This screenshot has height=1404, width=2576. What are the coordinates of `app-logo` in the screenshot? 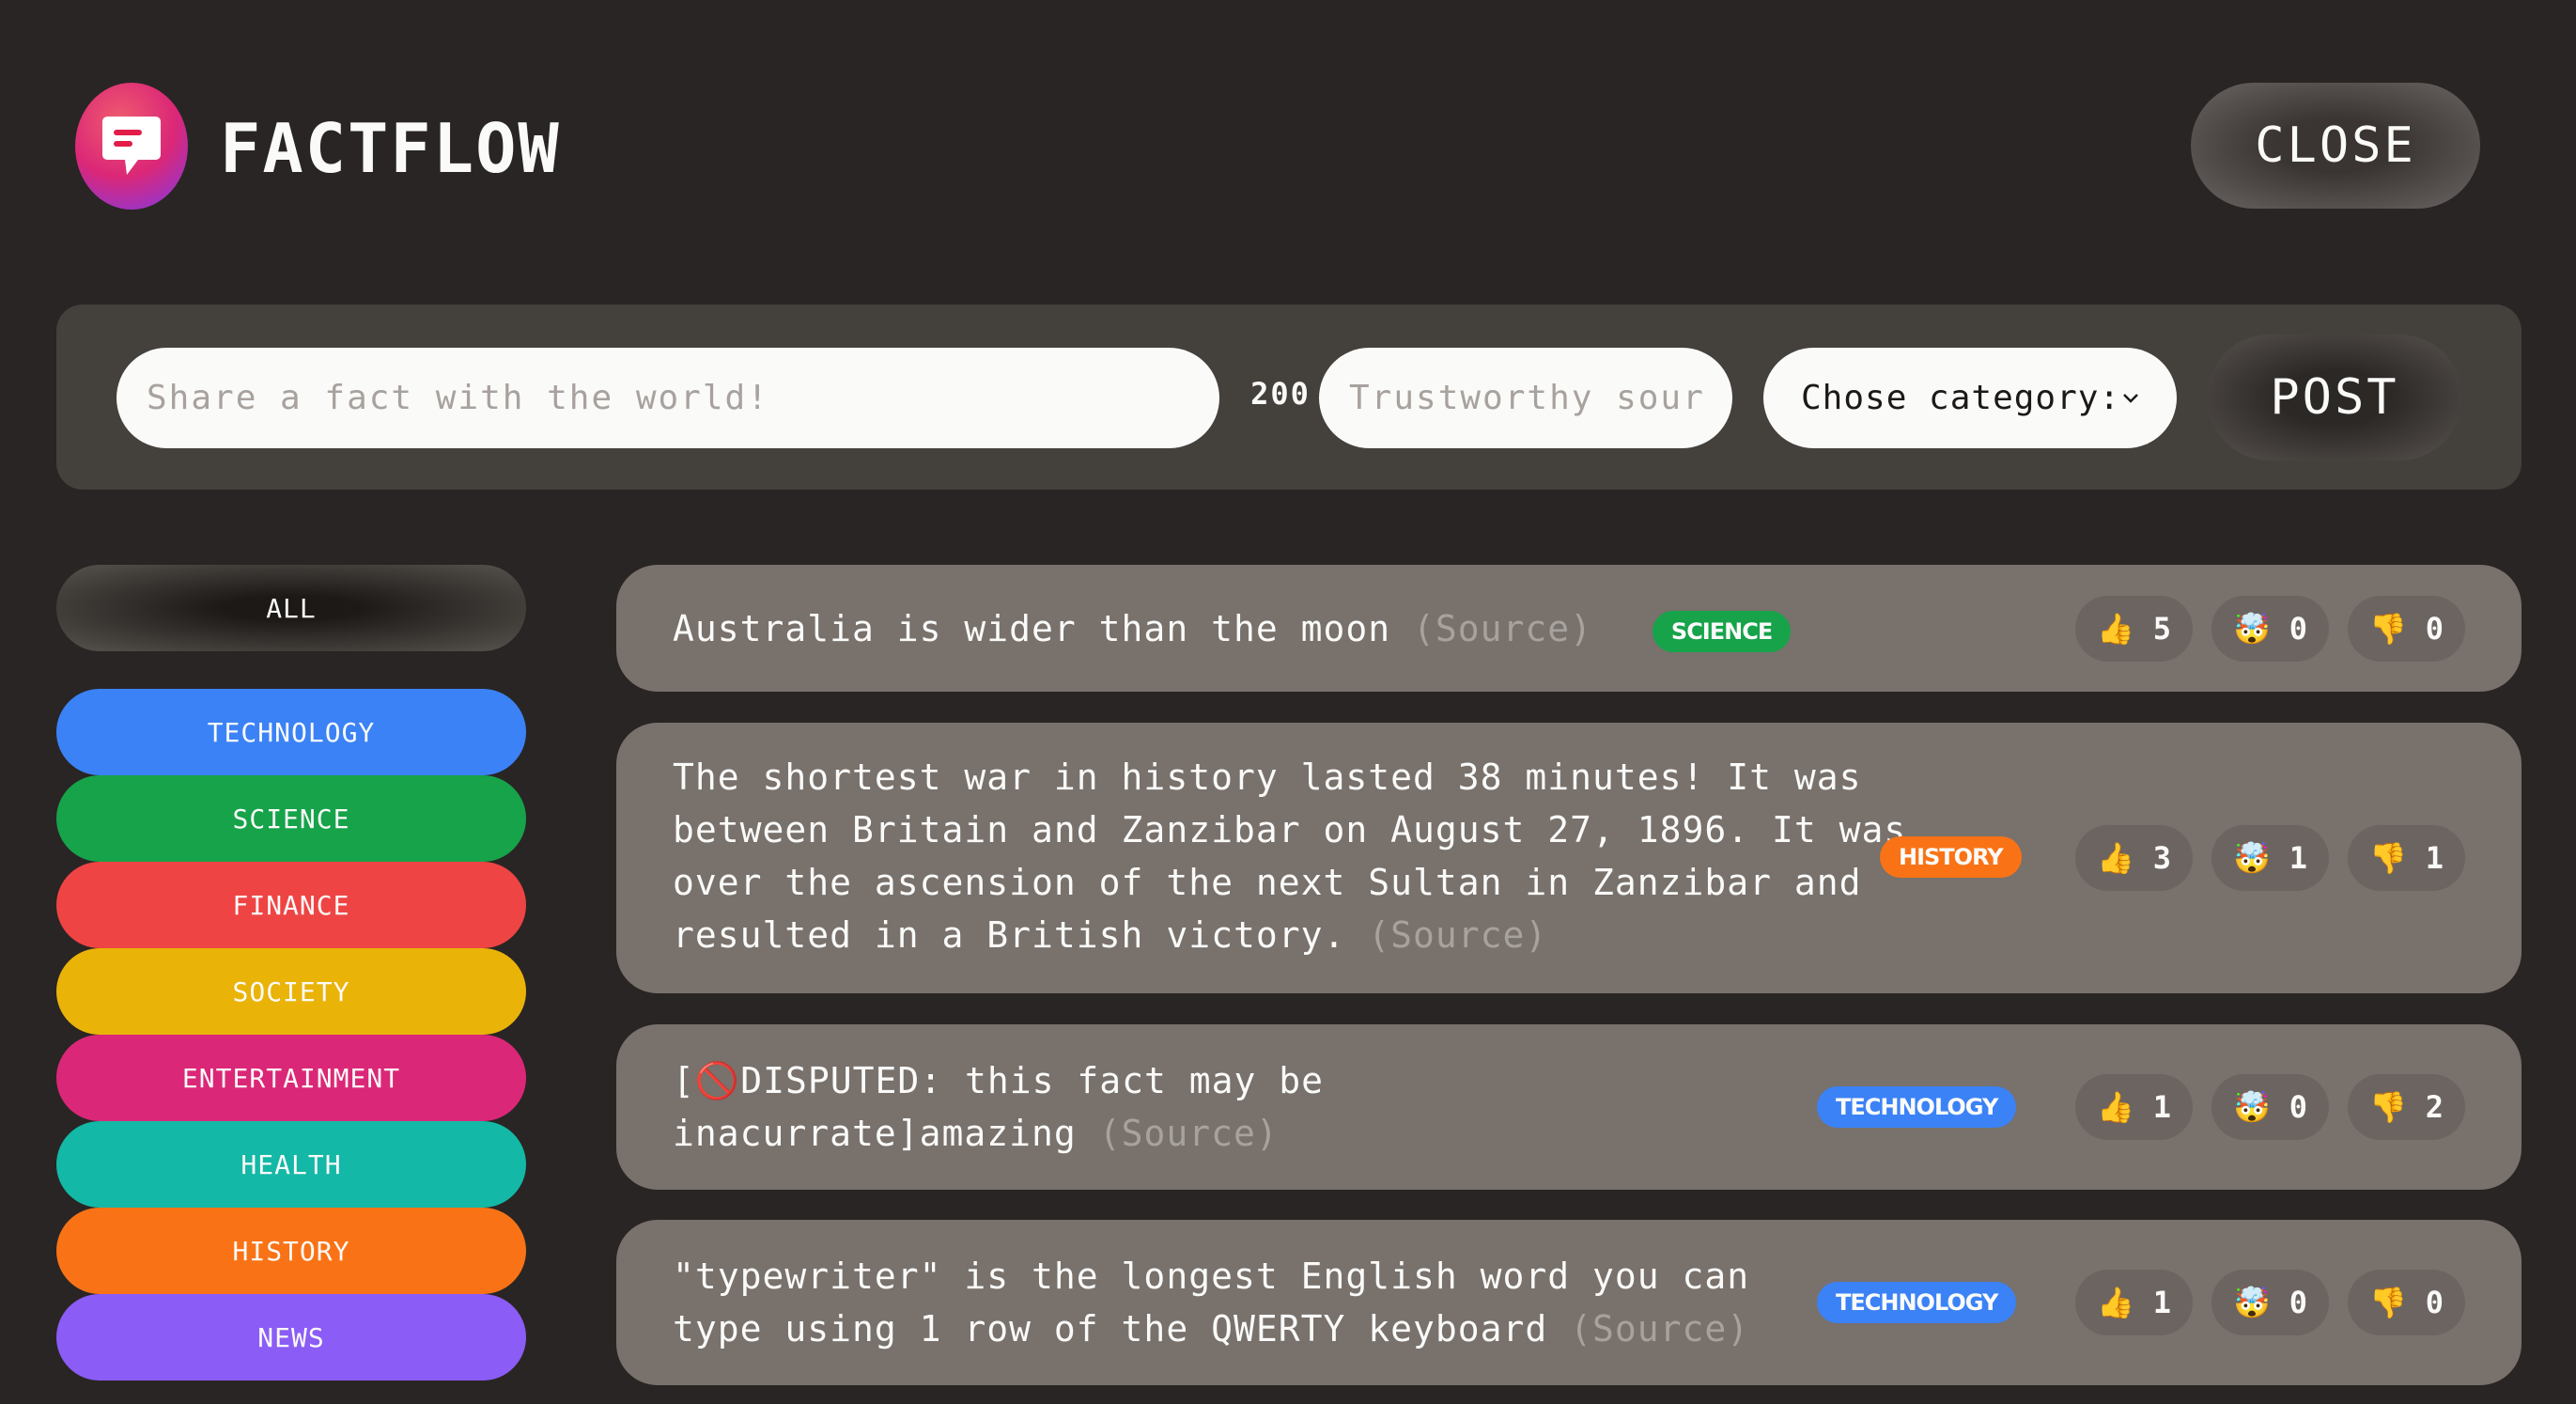 It's located at (131, 146).